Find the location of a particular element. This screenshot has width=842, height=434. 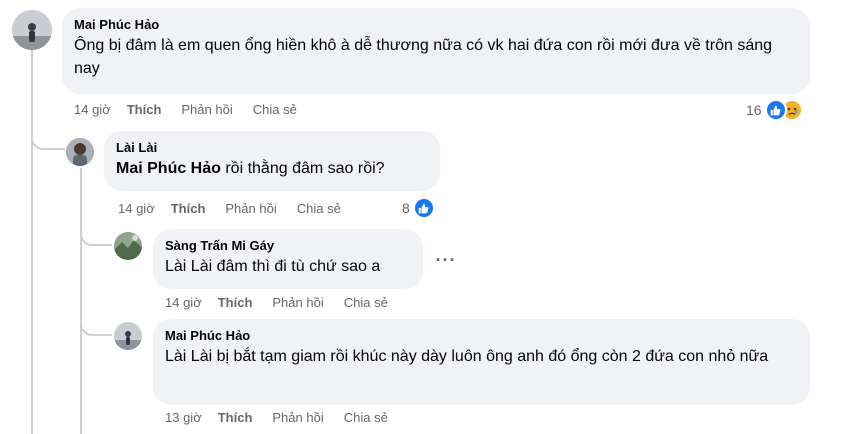

comment-actions: 13 giờ Thích Phản hồi Chia sẻ is located at coordinates (286, 417).